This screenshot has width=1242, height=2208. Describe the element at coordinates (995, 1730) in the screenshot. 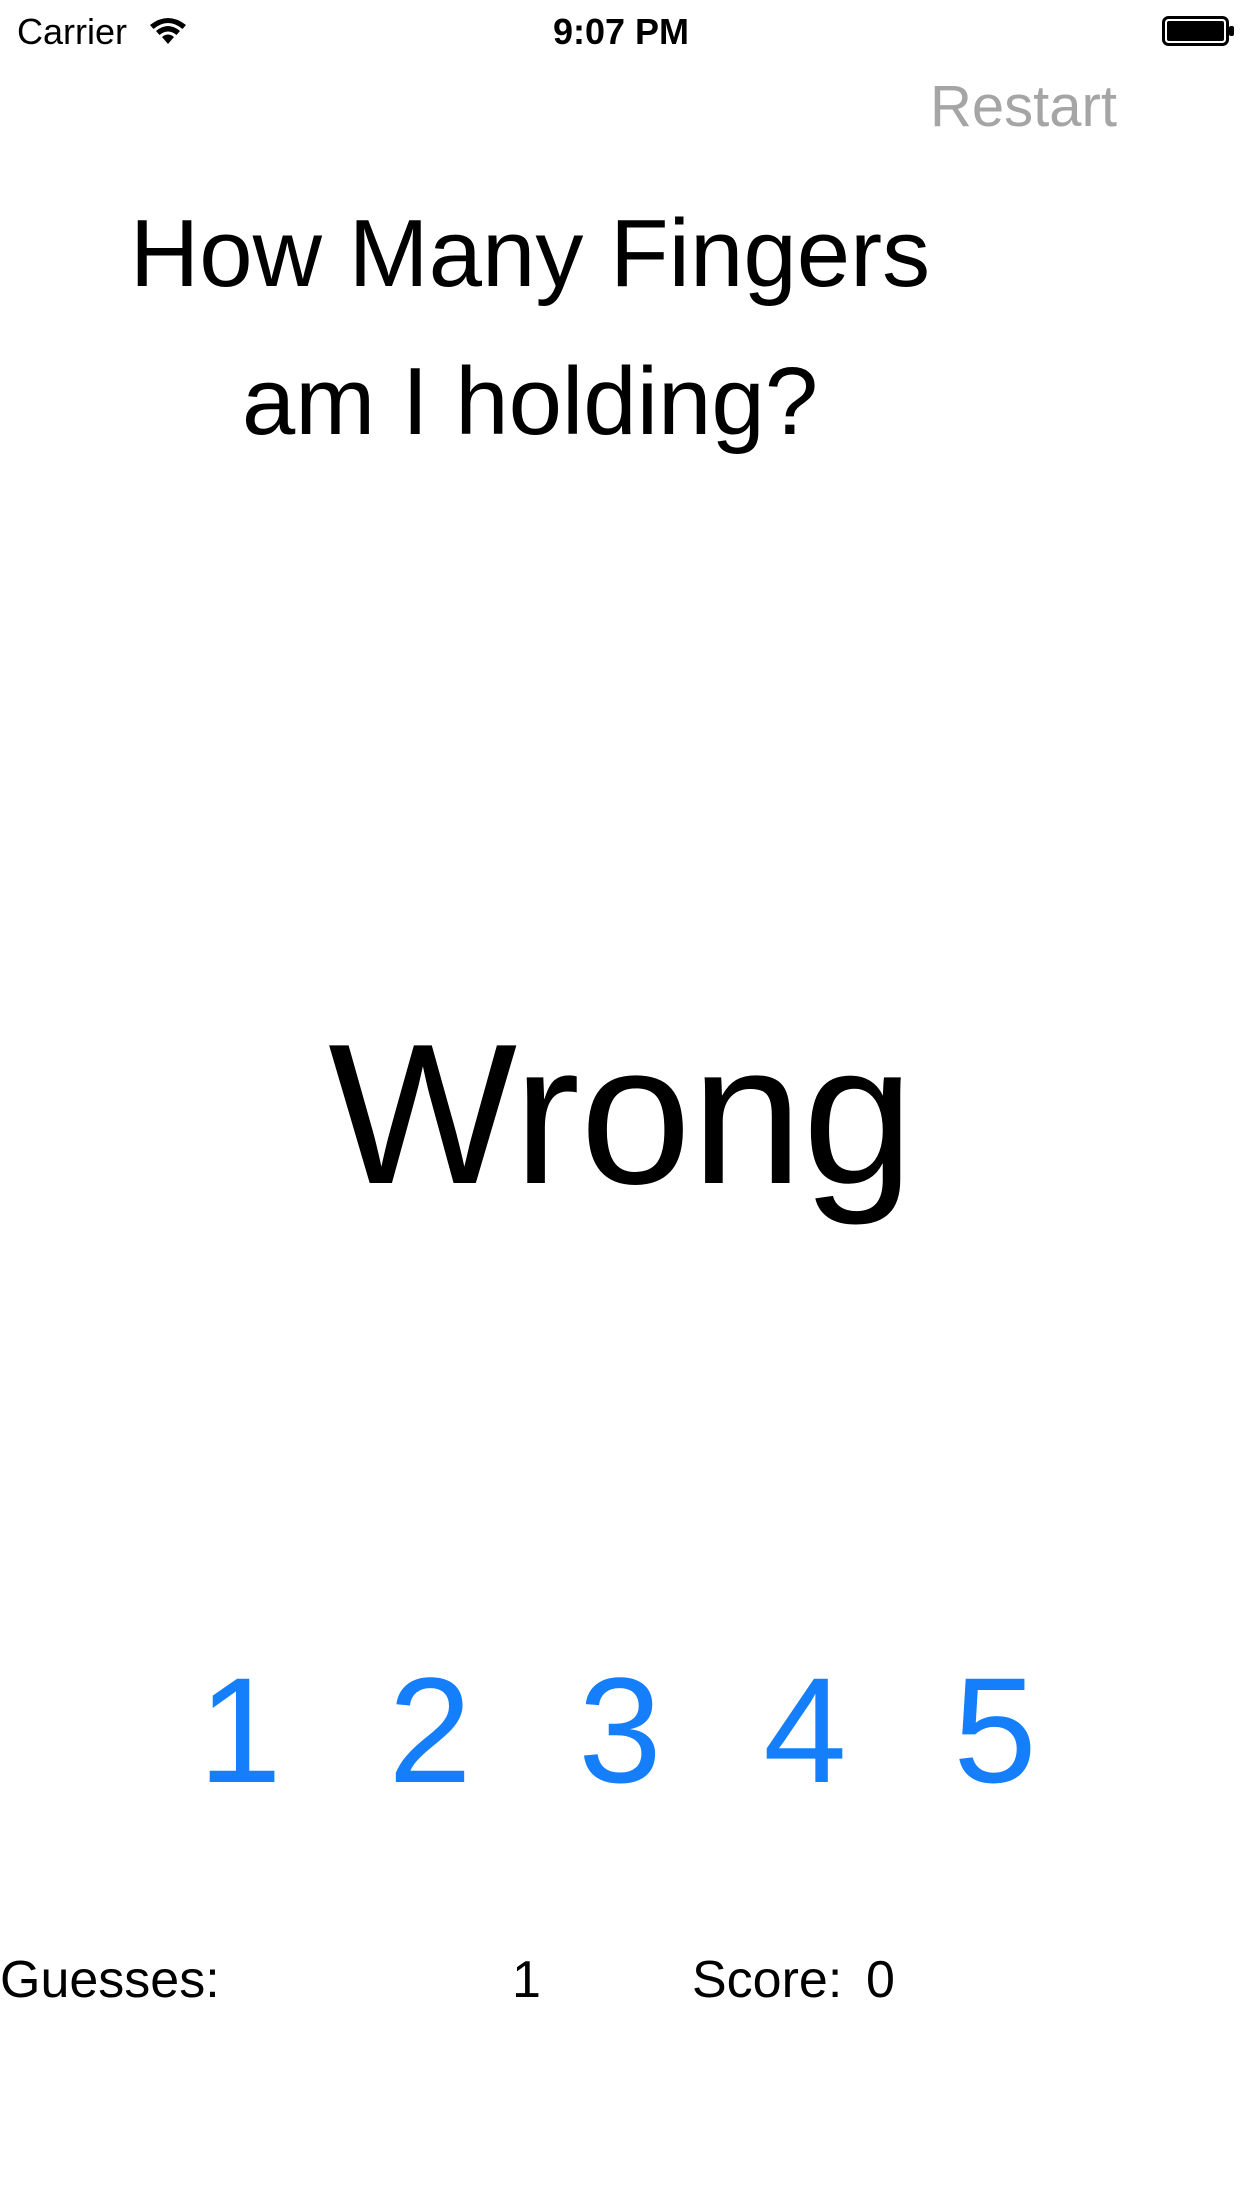

I see `choice-button-5: 5` at that location.